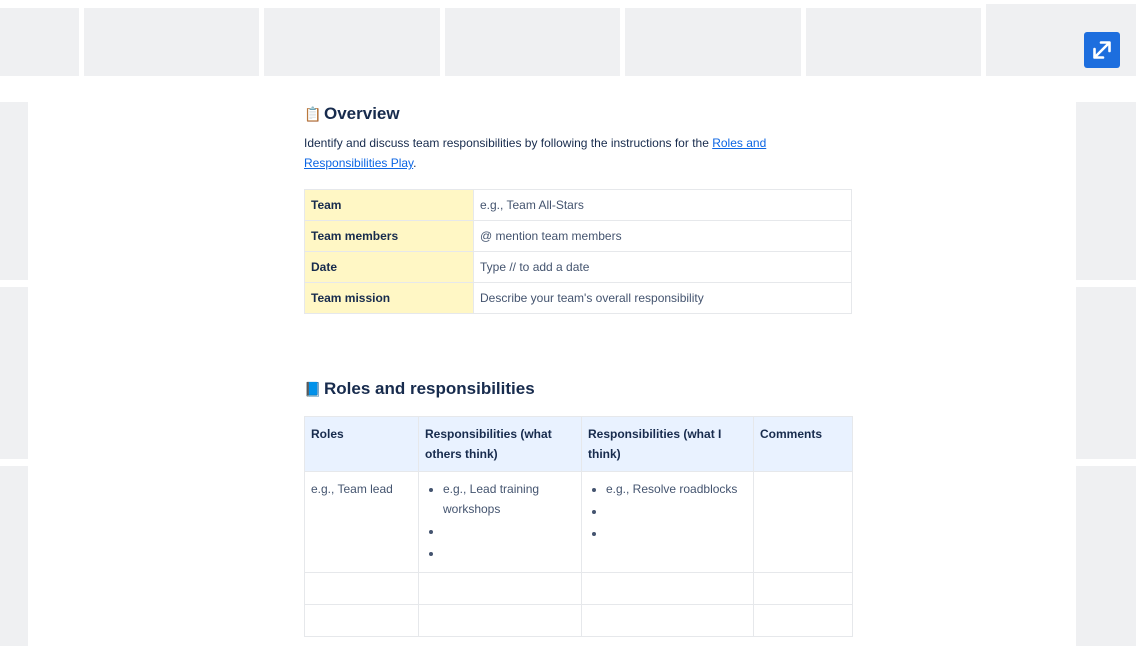  I want to click on header-others-think: Responsibilities (what others think), so click(500, 444).